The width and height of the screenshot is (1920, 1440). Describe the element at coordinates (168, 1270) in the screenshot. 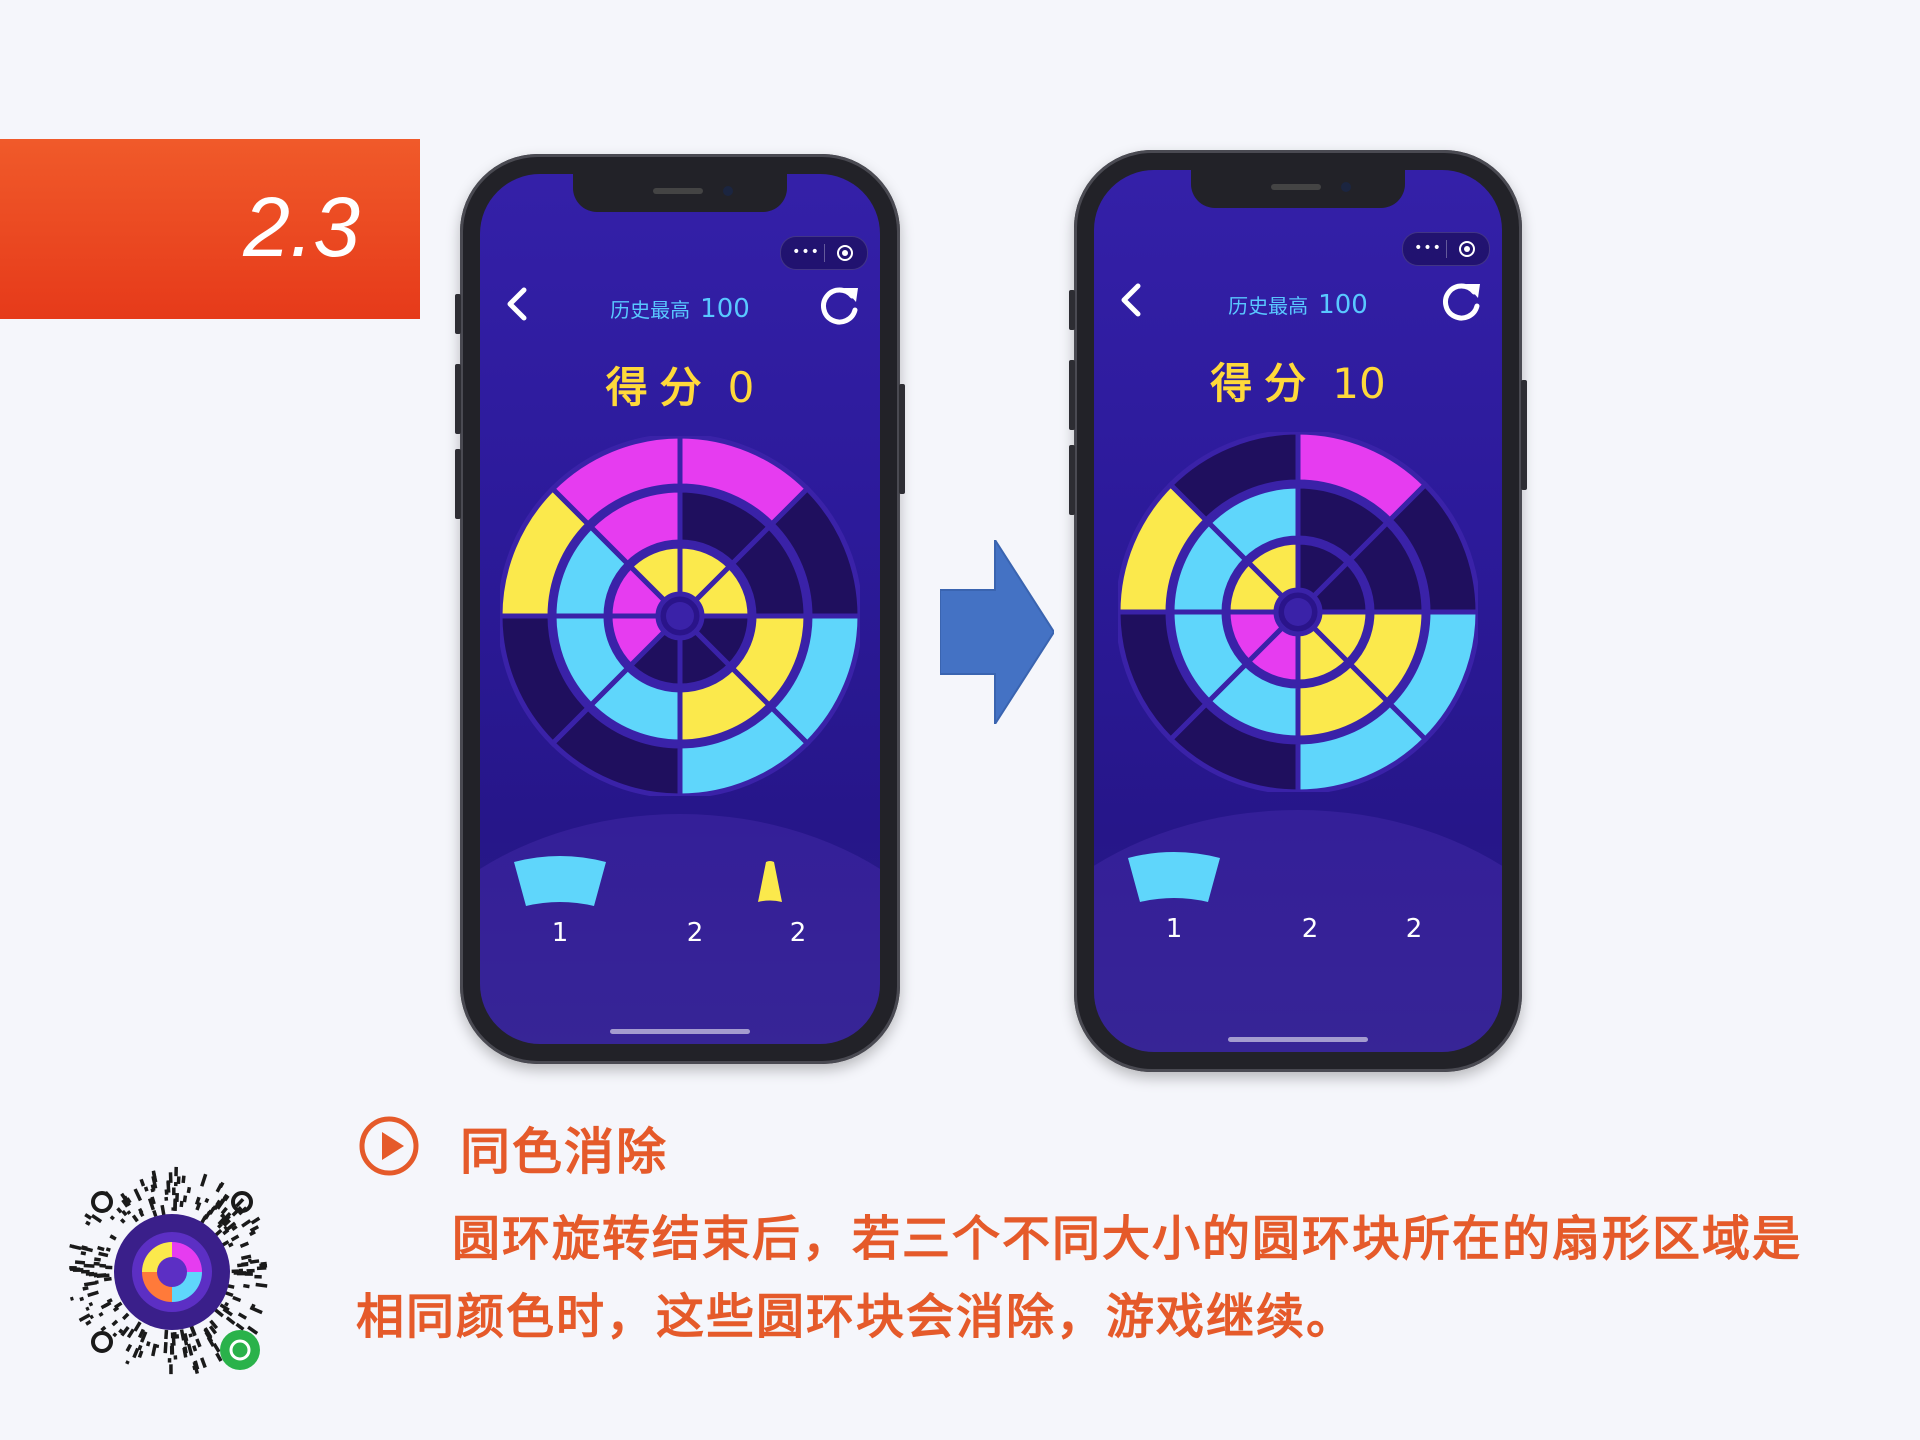

I see `qr-code-icon` at that location.